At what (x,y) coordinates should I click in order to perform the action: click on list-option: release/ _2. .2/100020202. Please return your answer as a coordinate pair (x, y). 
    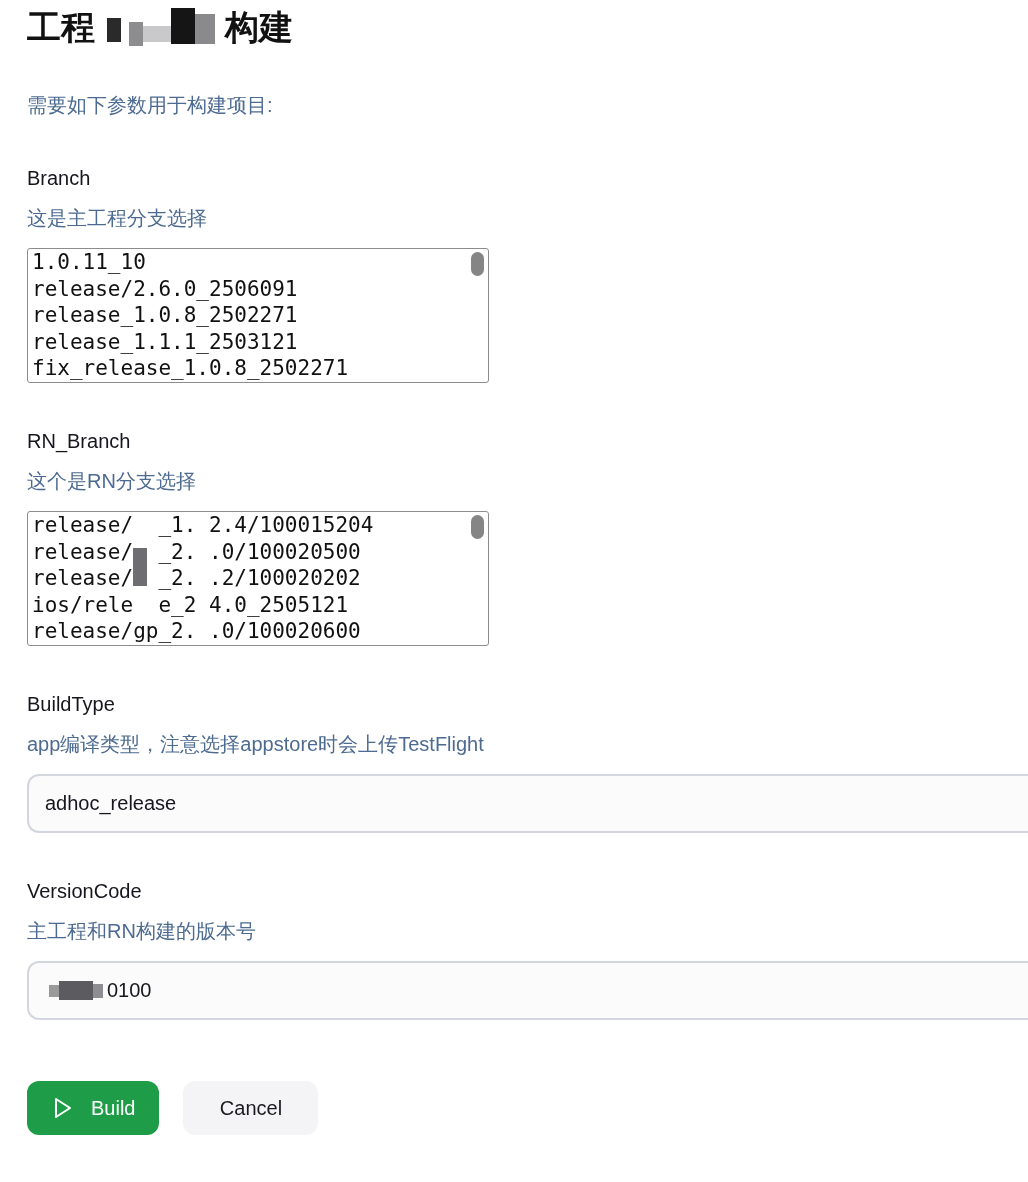
    Looking at the image, I should click on (258, 578).